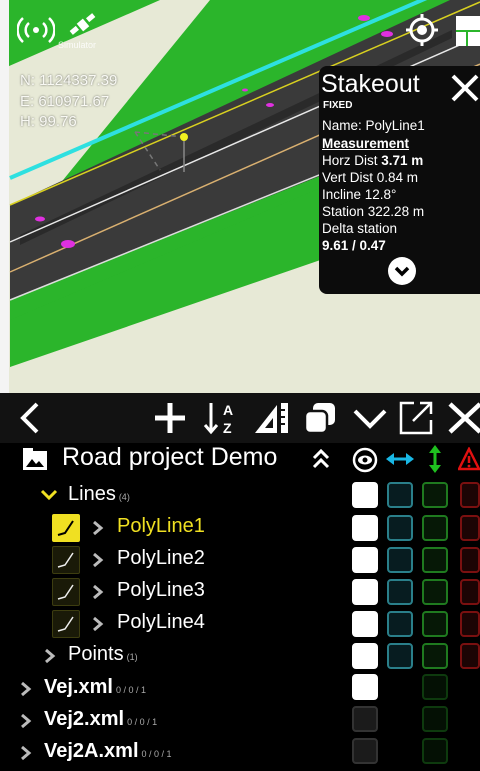  Describe the element at coordinates (170, 418) in the screenshot. I see `add-icon` at that location.